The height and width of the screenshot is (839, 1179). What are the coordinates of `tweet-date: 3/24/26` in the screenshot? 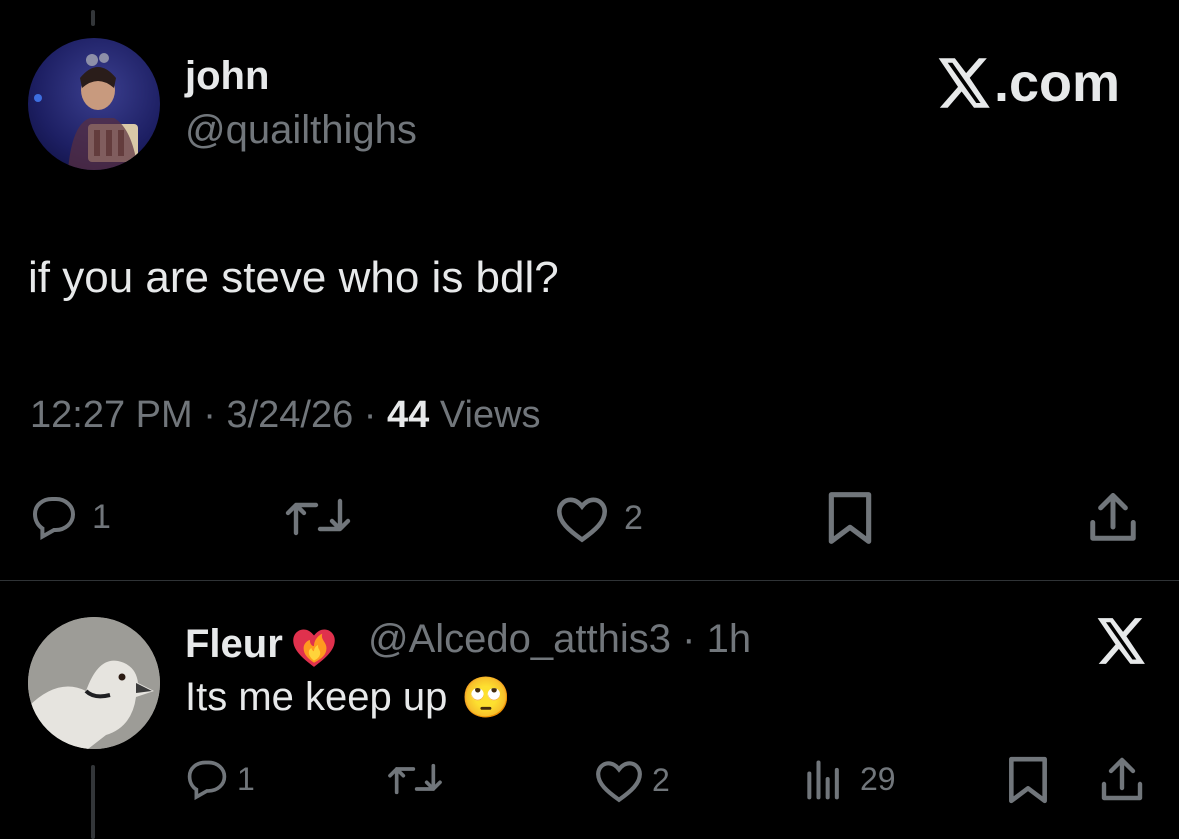 It's located at (289, 415).